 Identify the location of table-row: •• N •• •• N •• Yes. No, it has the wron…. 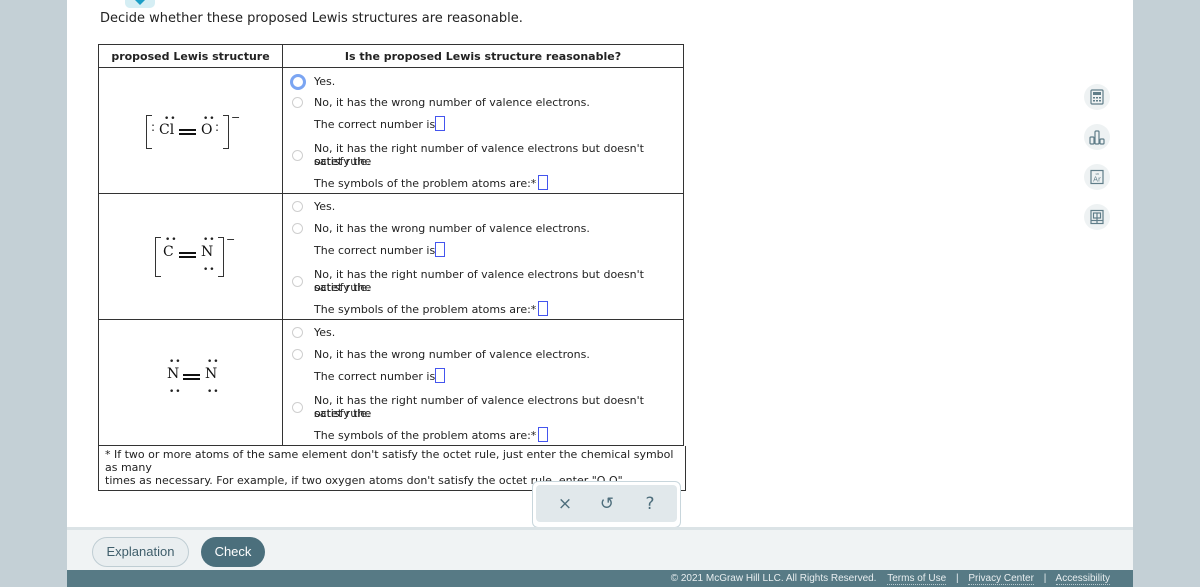
(391, 382).